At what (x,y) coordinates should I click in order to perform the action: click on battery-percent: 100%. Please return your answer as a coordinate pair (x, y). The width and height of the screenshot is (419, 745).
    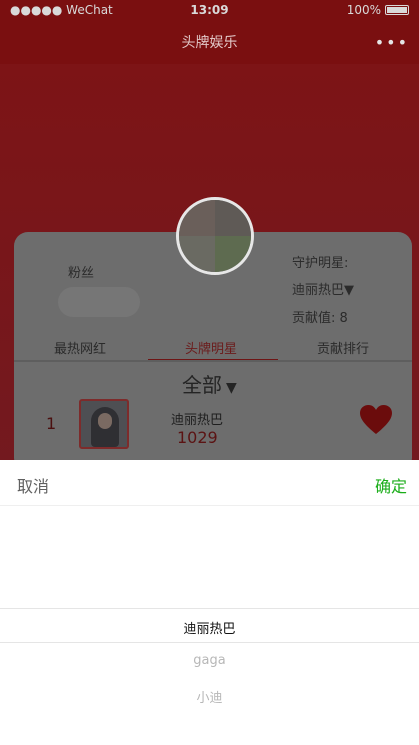
    Looking at the image, I should click on (363, 10).